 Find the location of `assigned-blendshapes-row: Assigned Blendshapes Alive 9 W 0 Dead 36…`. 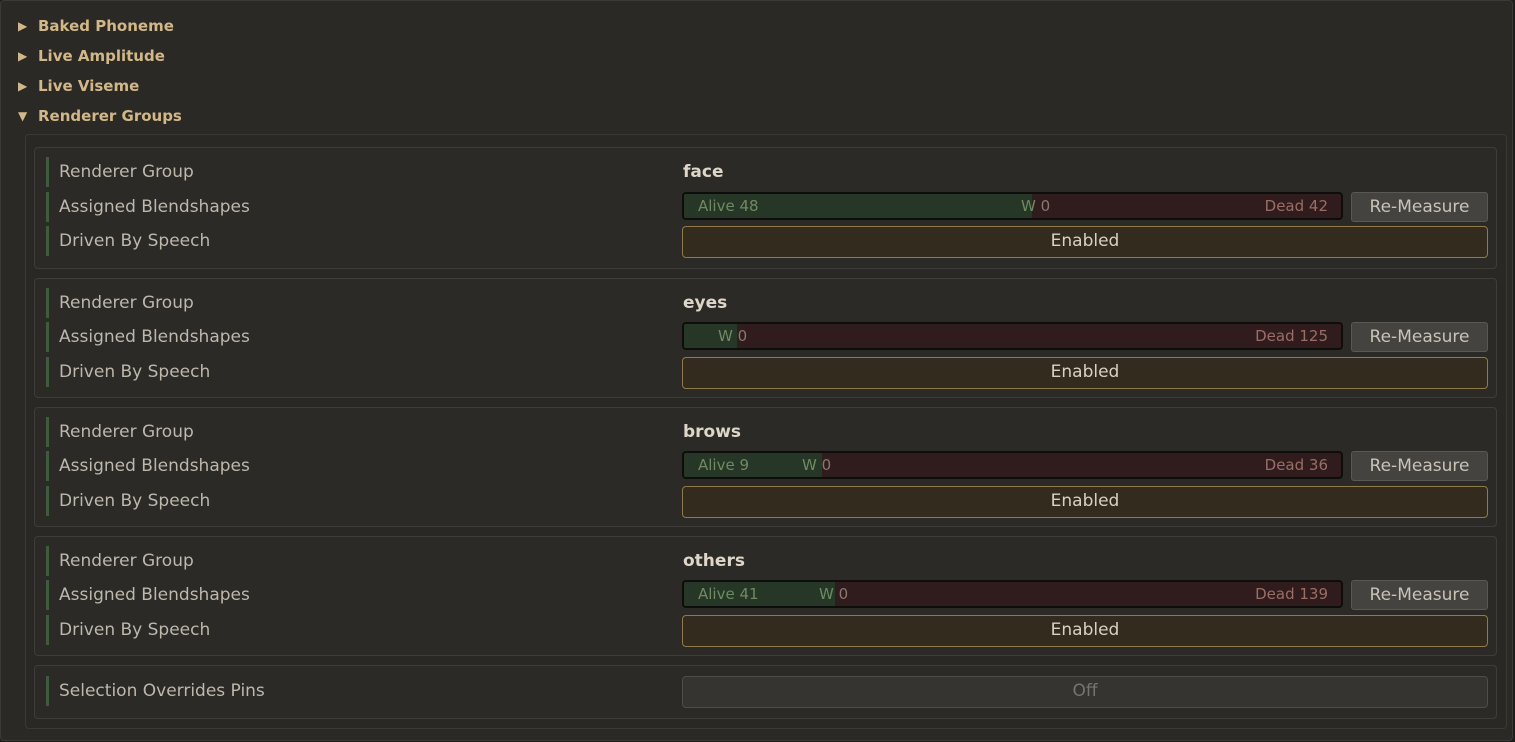

assigned-blendshapes-row: Assigned Blendshapes Alive 9 W 0 Dead 36… is located at coordinates (765, 466).